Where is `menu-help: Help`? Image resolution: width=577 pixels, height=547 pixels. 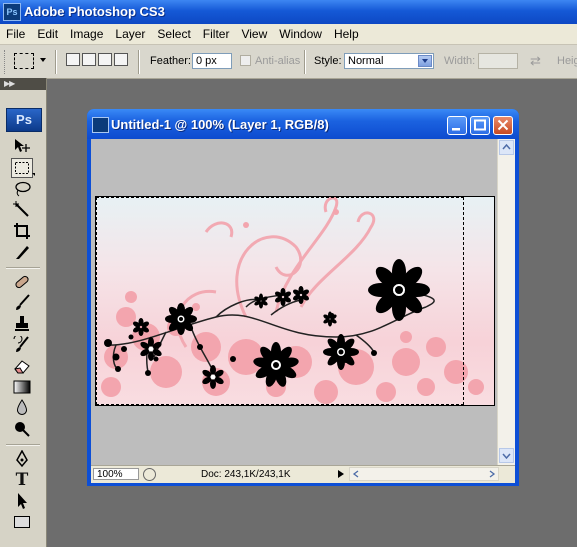 menu-help: Help is located at coordinates (346, 34).